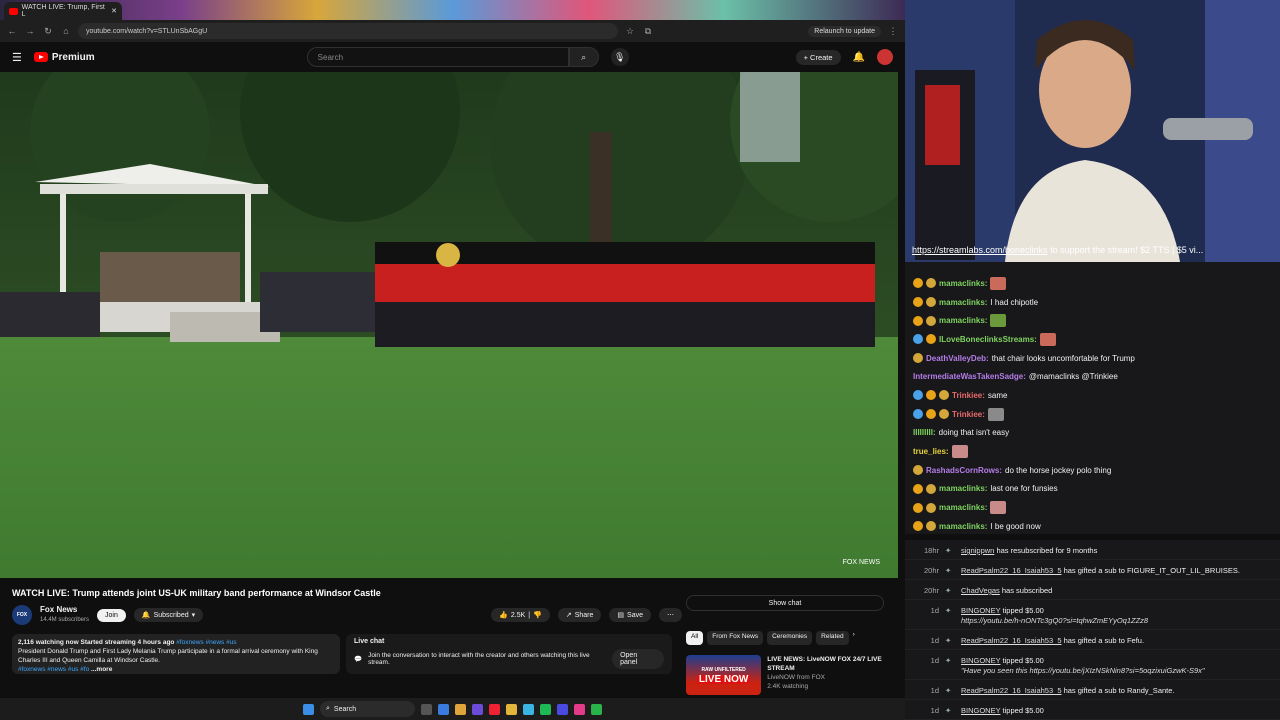  I want to click on relaunch-button: Relaunch to update, so click(844, 31).